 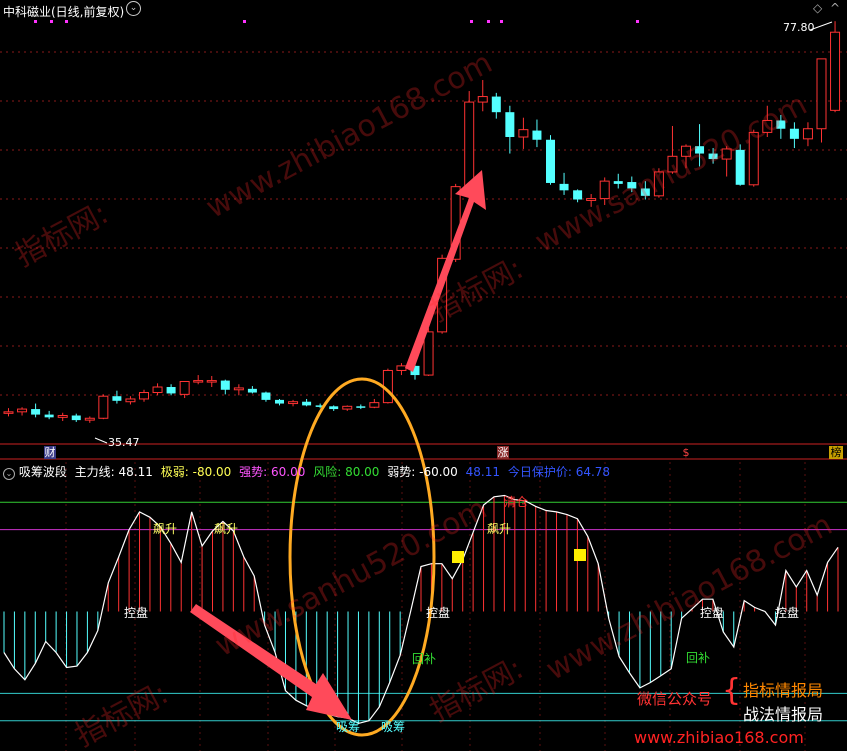 I want to click on signal-kongpan-2: 控盘, so click(x=438, y=613).